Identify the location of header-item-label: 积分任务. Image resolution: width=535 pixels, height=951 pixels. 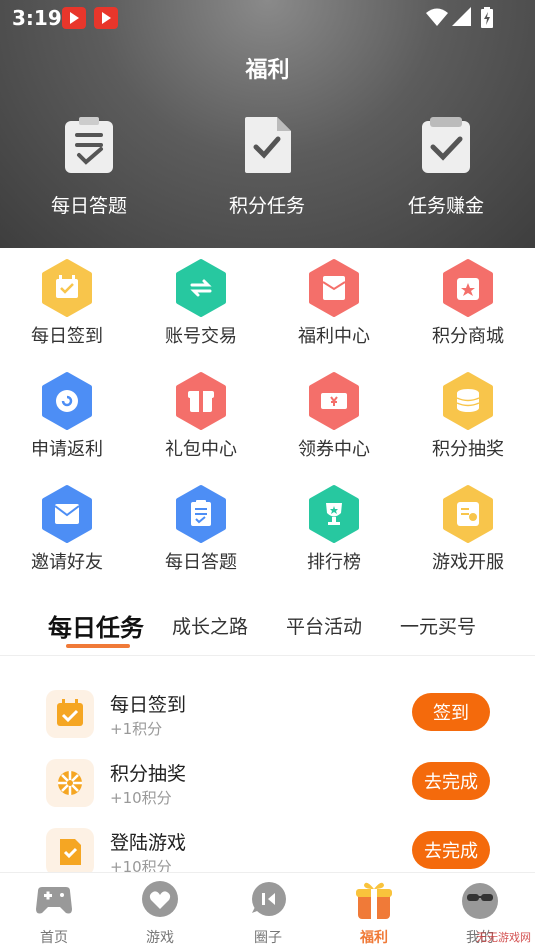
(266, 206).